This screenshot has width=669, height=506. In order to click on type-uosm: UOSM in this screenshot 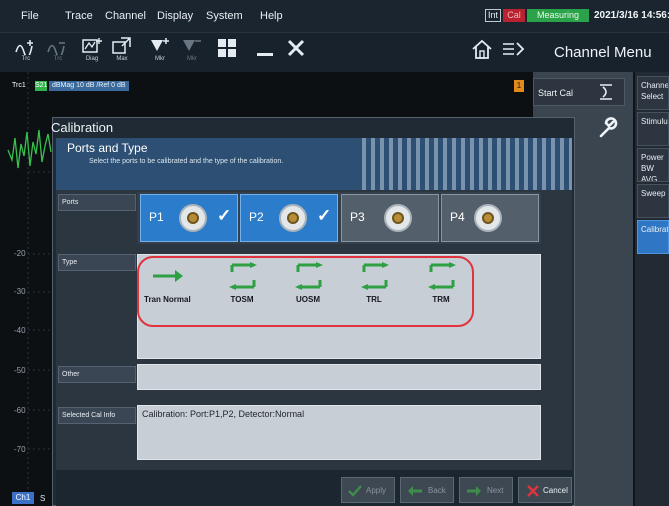, I will do `click(308, 283)`.